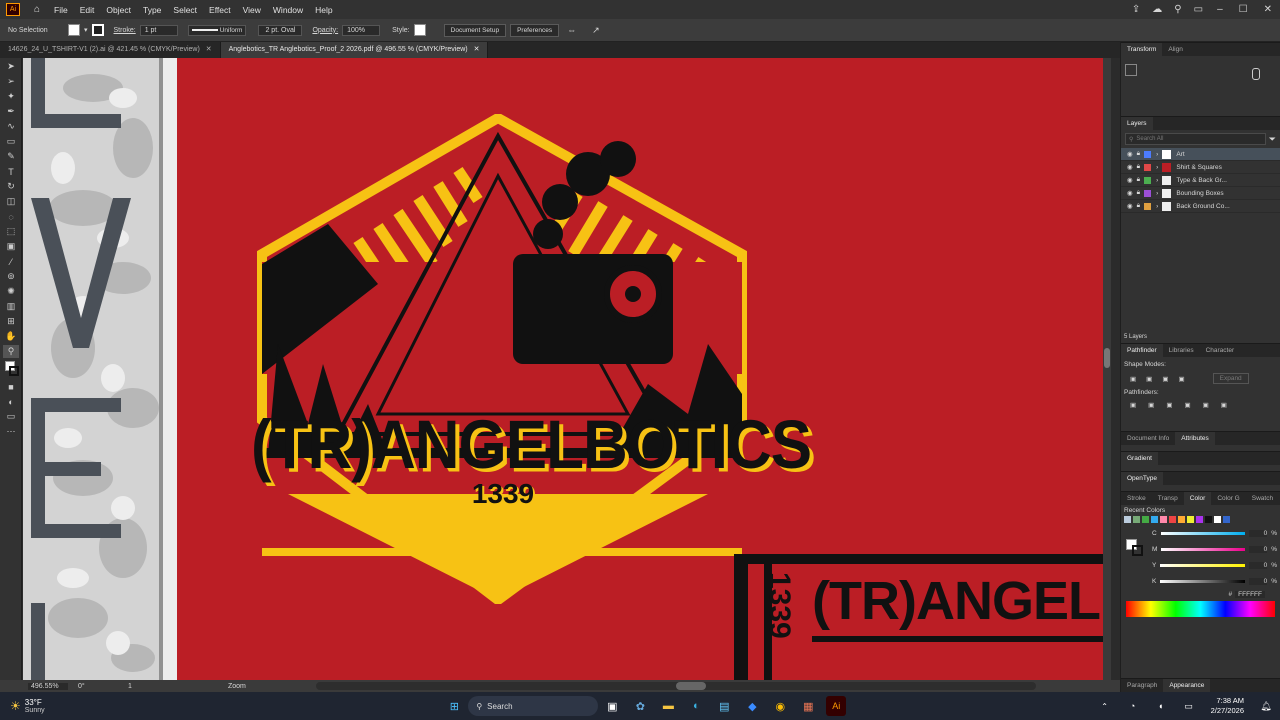  Describe the element at coordinates (1133, 379) in the screenshot. I see `unite-icon: ▣` at that location.